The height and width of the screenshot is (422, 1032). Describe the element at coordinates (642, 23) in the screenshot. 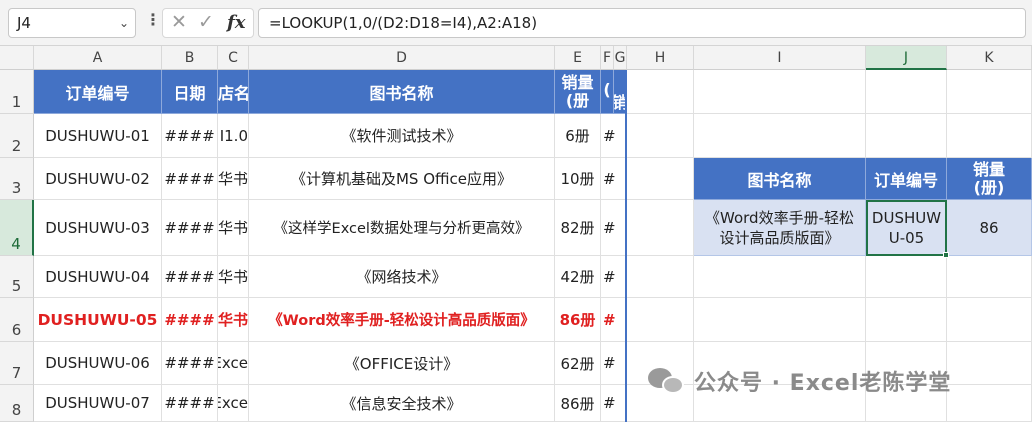

I see `formula-input: =LOOKUP(1,0/(D2:D18=I4),A2:A18)` at that location.